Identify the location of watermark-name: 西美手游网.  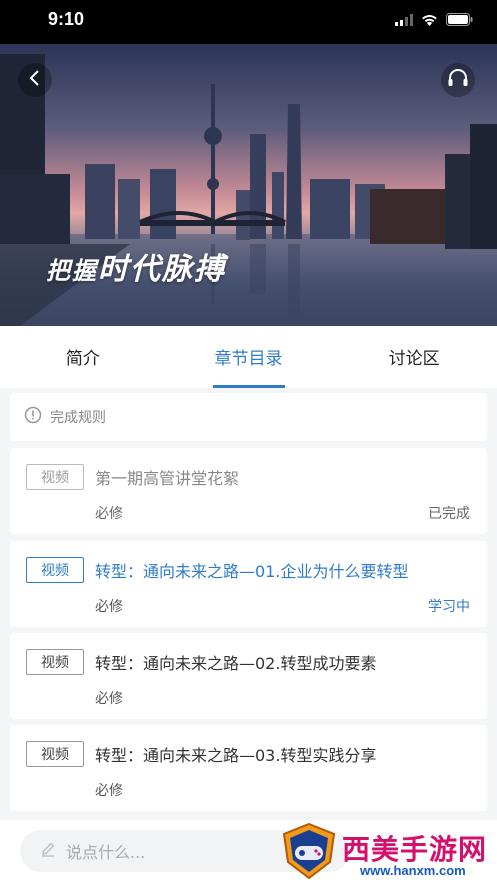
(415, 849).